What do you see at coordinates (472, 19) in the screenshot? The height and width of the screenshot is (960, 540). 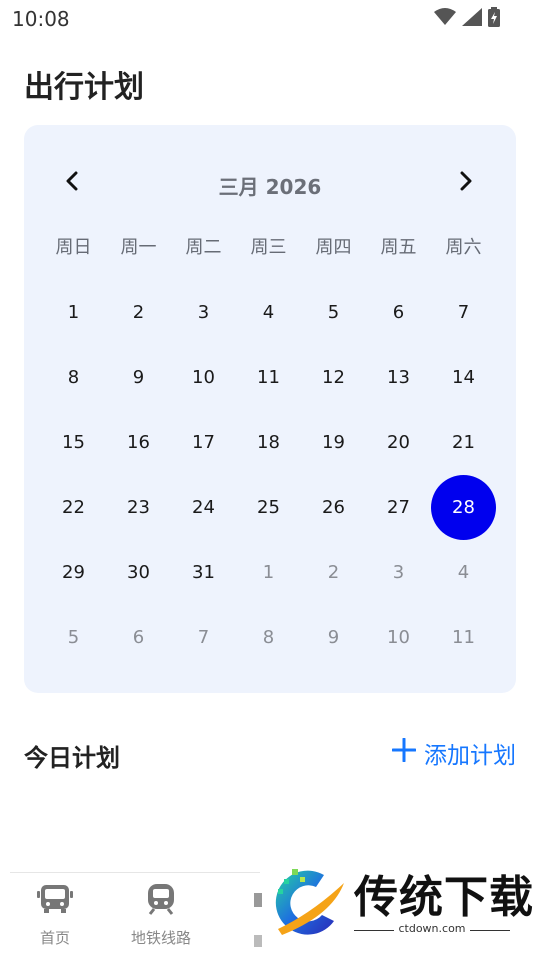 I see `signal-icon` at bounding box center [472, 19].